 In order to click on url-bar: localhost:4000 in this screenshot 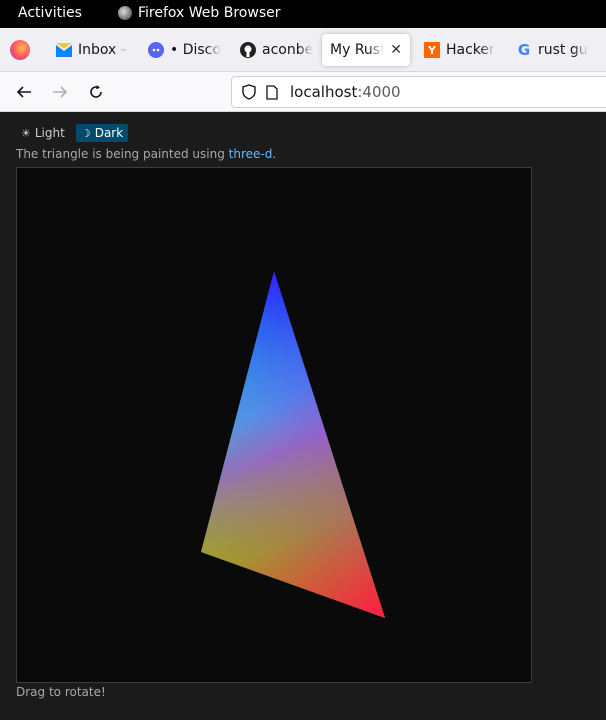, I will do `click(418, 92)`.